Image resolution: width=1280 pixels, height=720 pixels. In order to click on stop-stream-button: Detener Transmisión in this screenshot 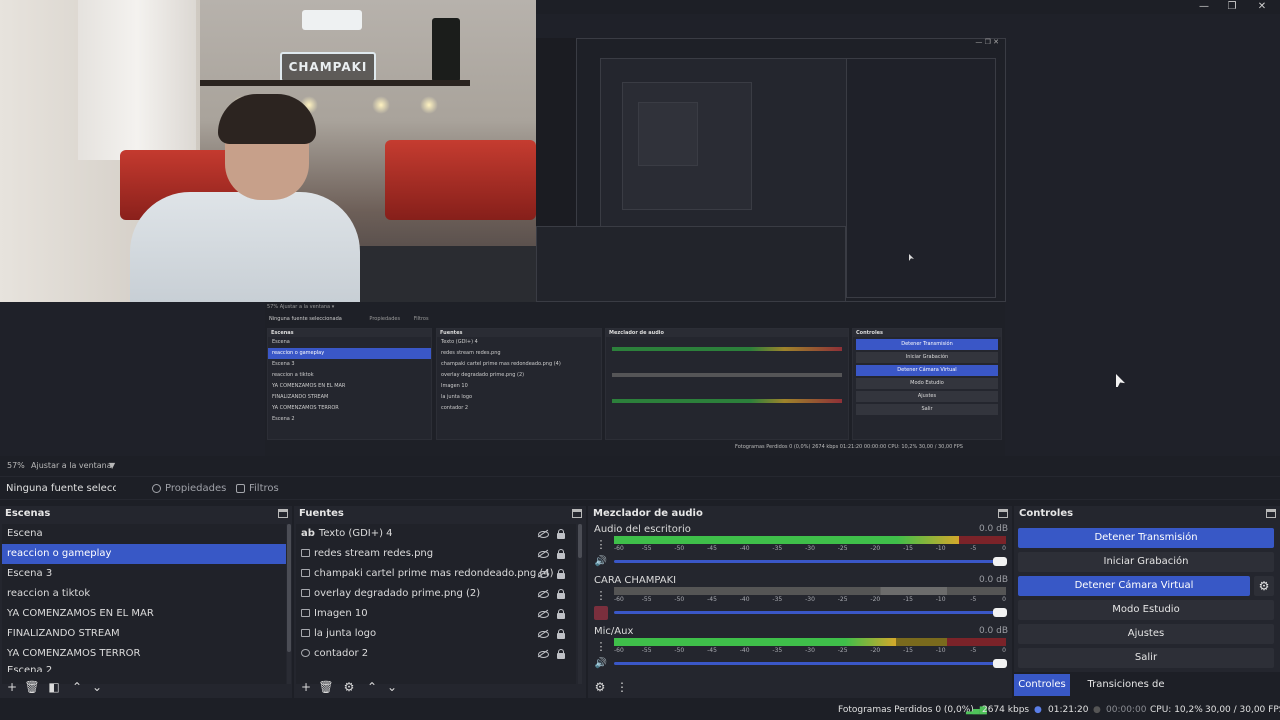, I will do `click(1146, 538)`.